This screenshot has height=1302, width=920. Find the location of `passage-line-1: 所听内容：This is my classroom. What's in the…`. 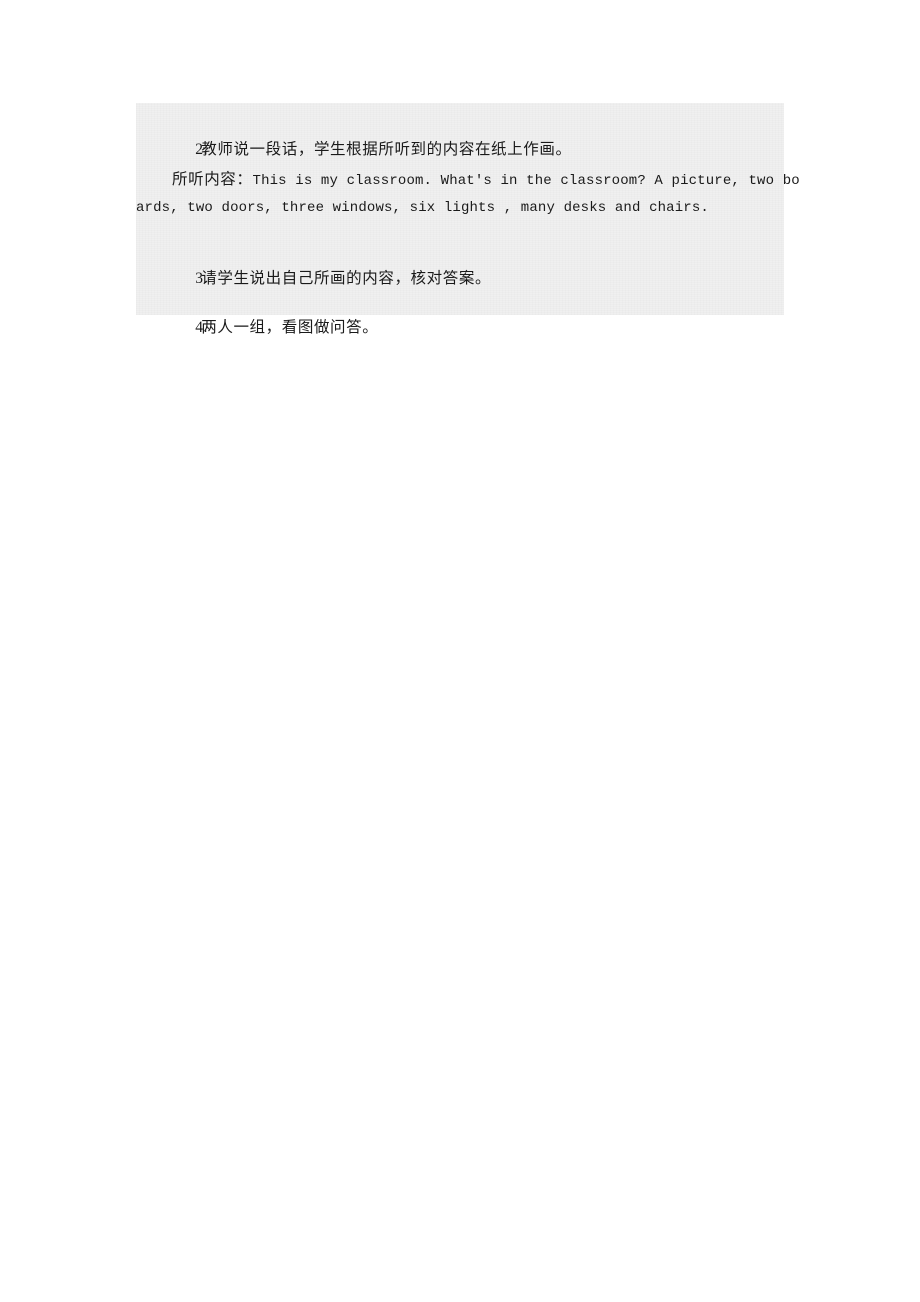

passage-line-1: 所听内容：This is my classroom. What's in the… is located at coordinates (468, 180).